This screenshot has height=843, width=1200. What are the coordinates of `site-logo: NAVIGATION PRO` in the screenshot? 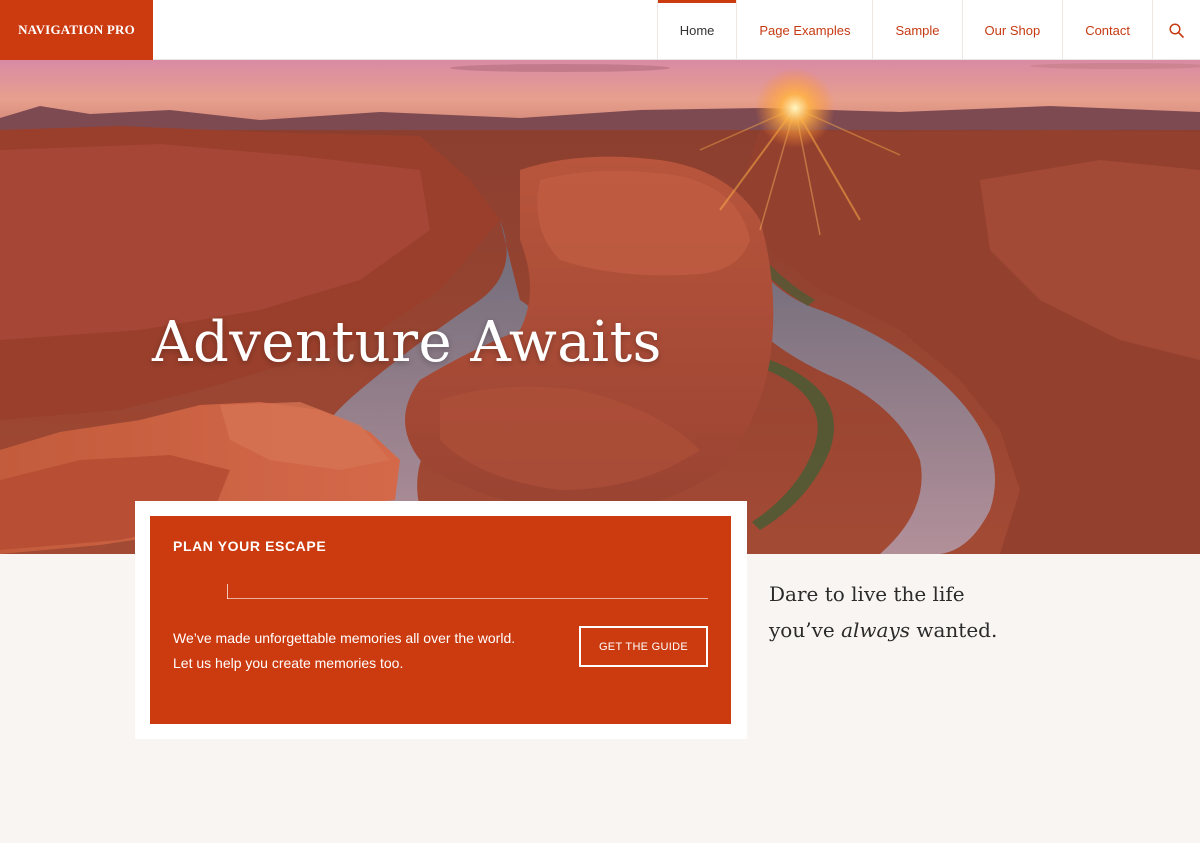 It's located at (76, 30).